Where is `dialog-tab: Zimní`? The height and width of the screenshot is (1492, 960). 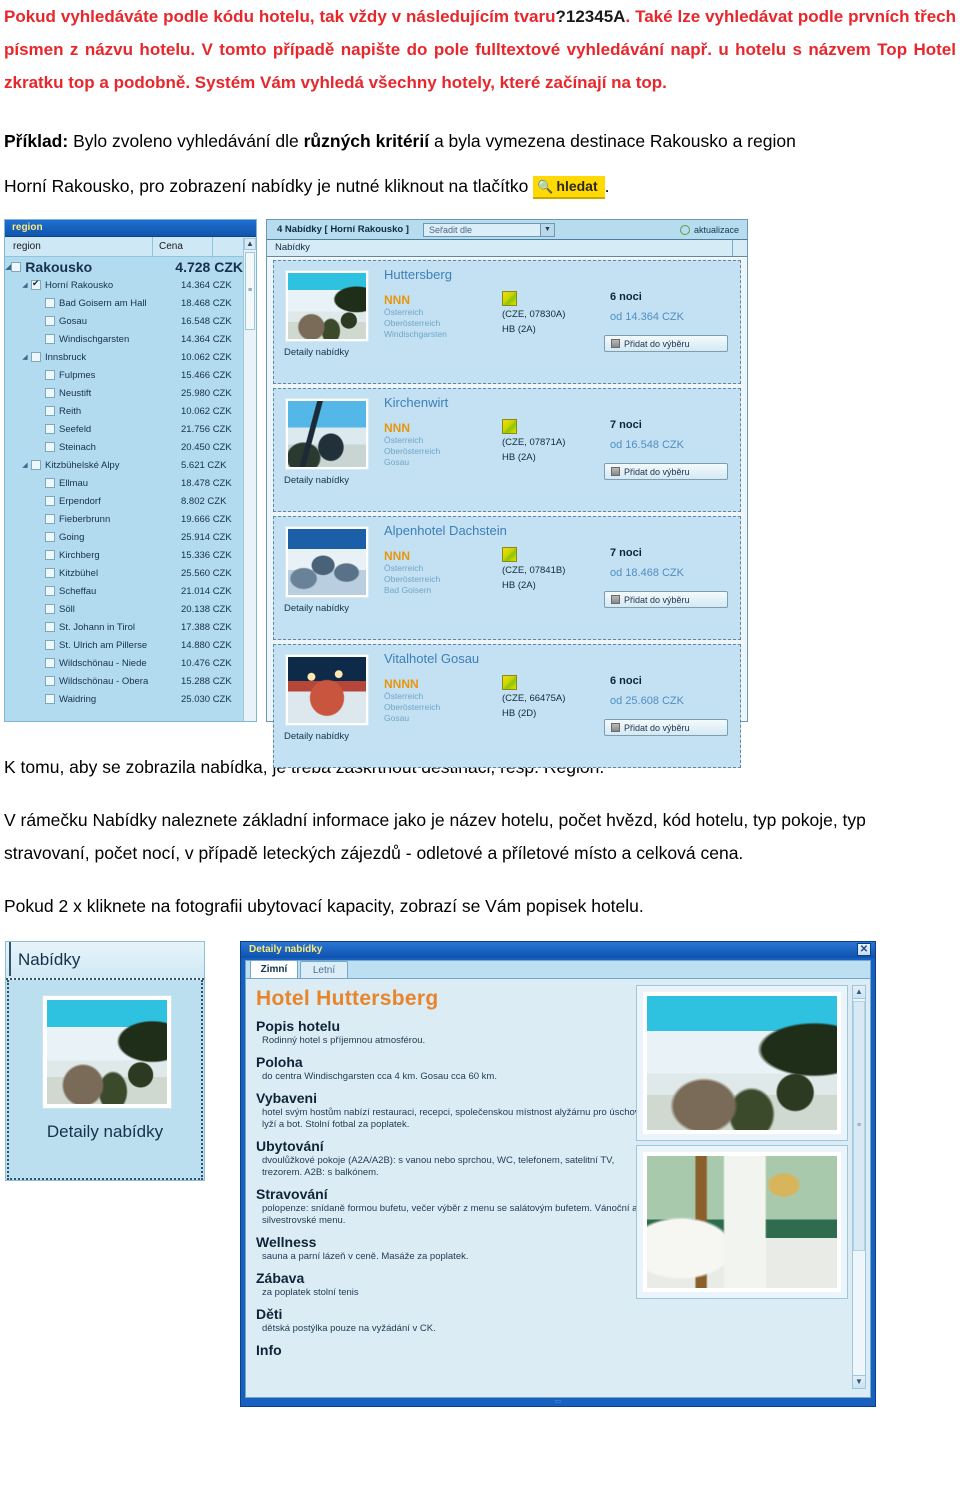 dialog-tab: Zimní is located at coordinates (274, 969).